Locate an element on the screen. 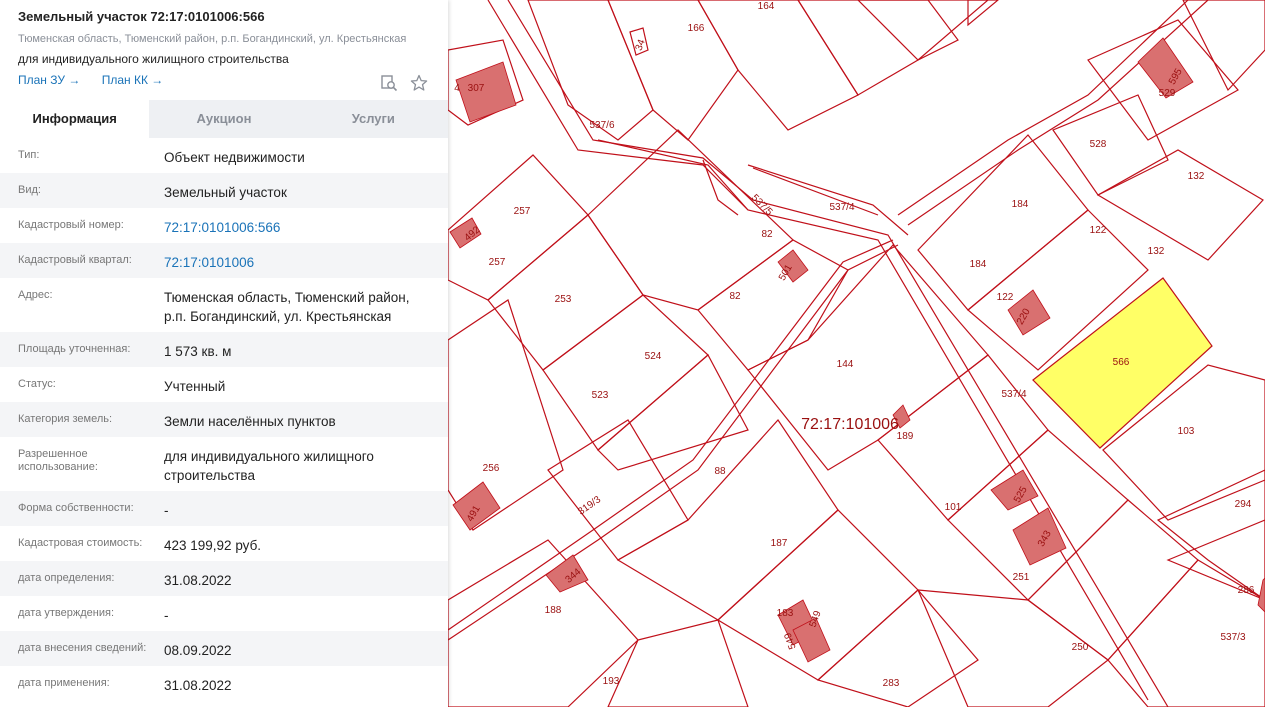  label-132-top: 132 is located at coordinates (1196, 176).